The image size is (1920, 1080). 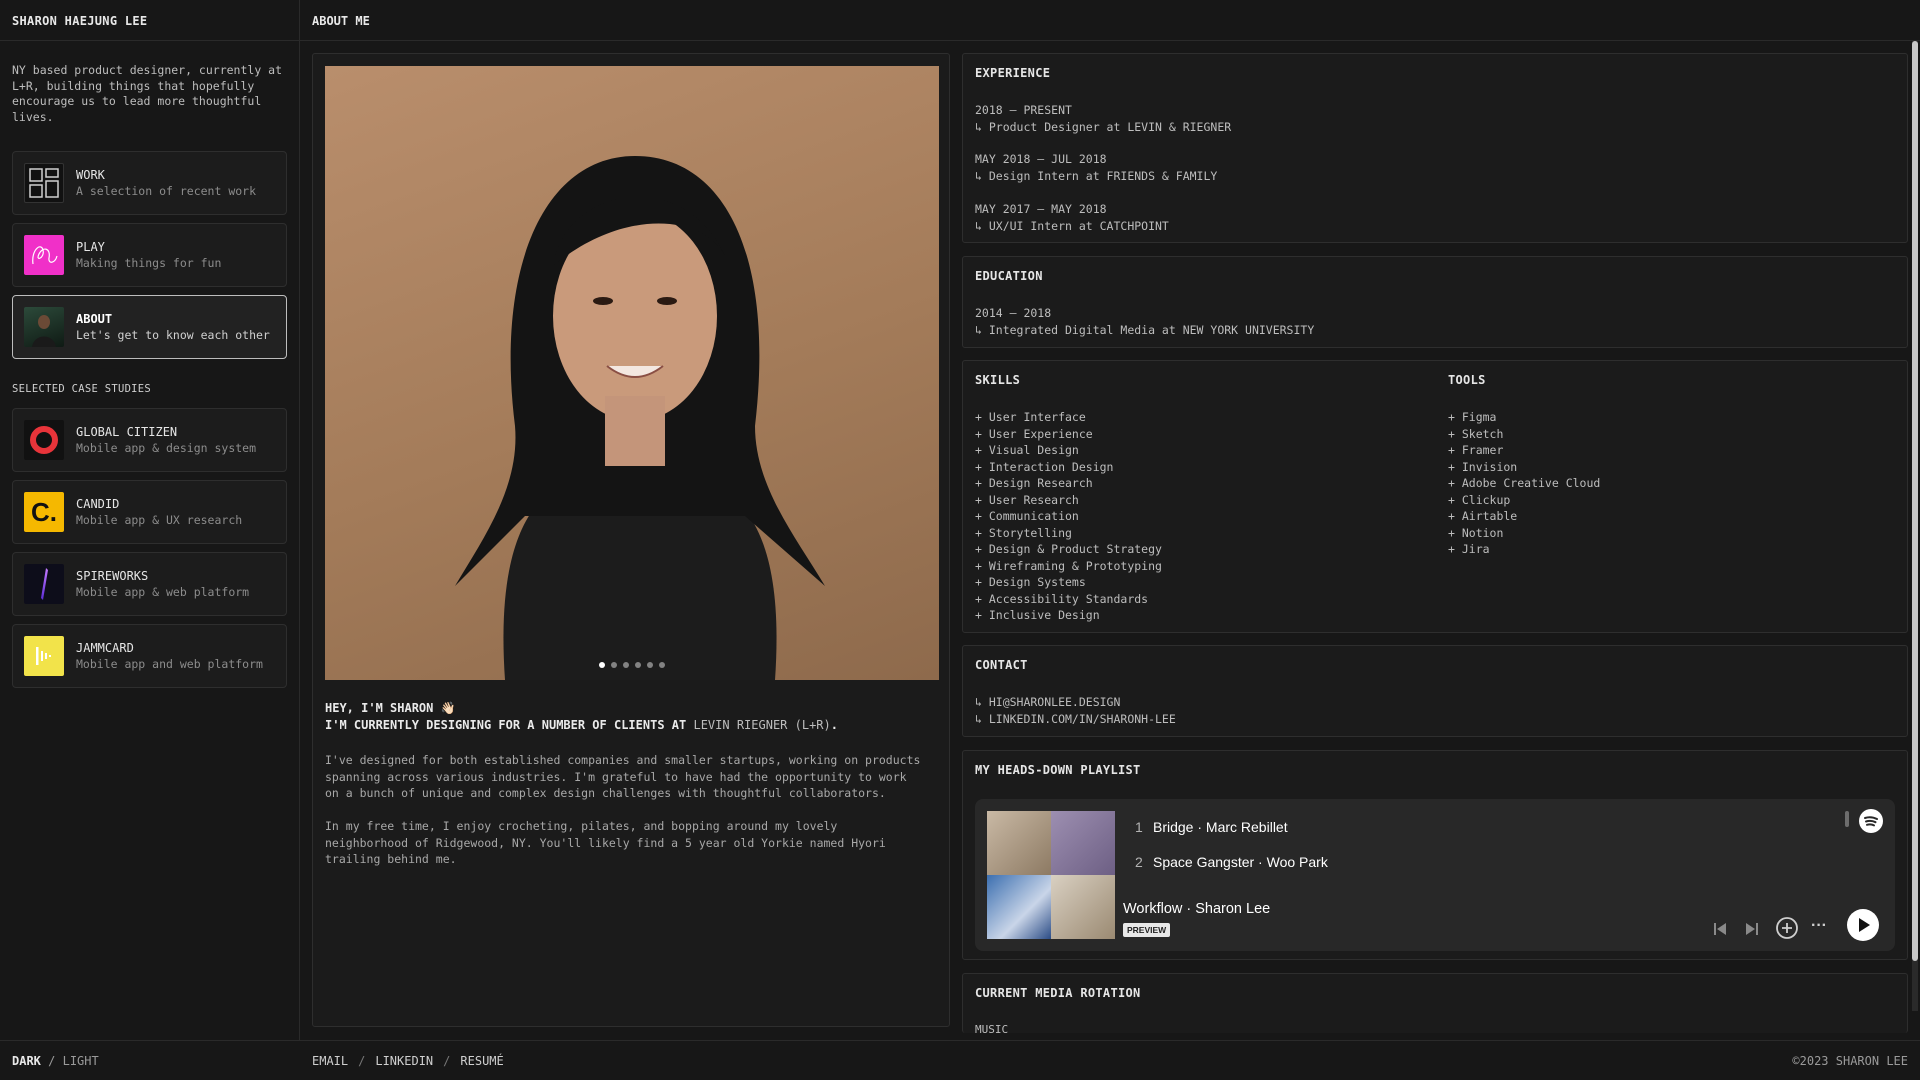 What do you see at coordinates (1211, 827) in the screenshot?
I see `track-row: 1 Bridge · Marc Rebillet` at bounding box center [1211, 827].